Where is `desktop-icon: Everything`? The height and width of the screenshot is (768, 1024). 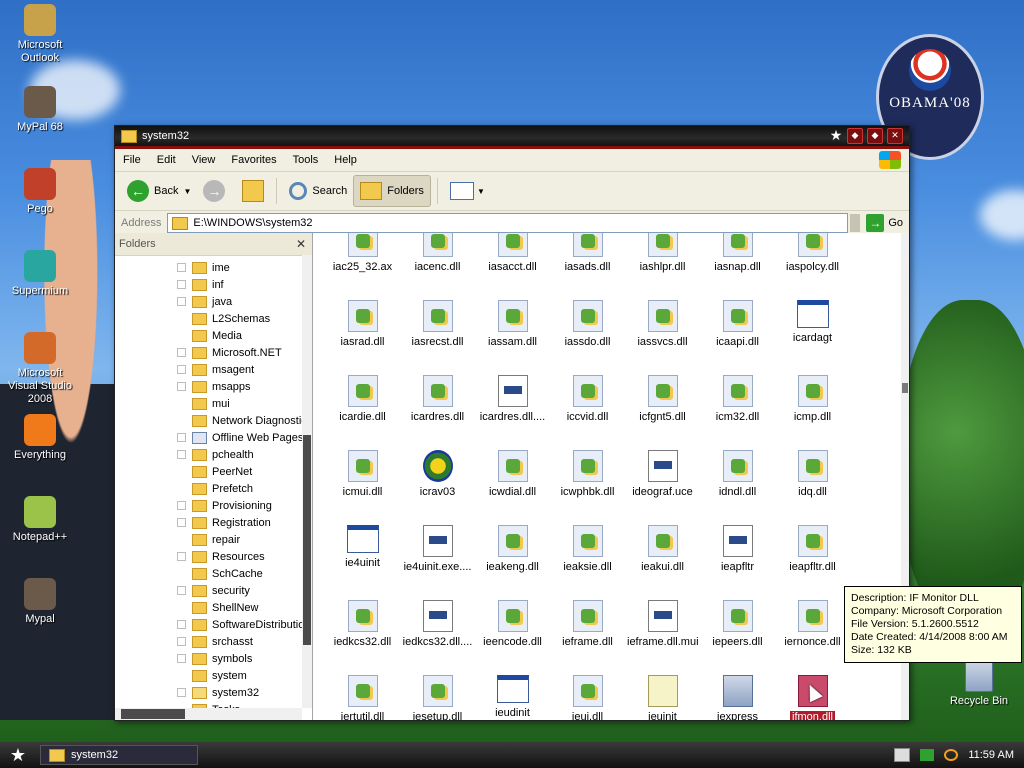
desktop-icon: Everything is located at coordinates (40, 438).